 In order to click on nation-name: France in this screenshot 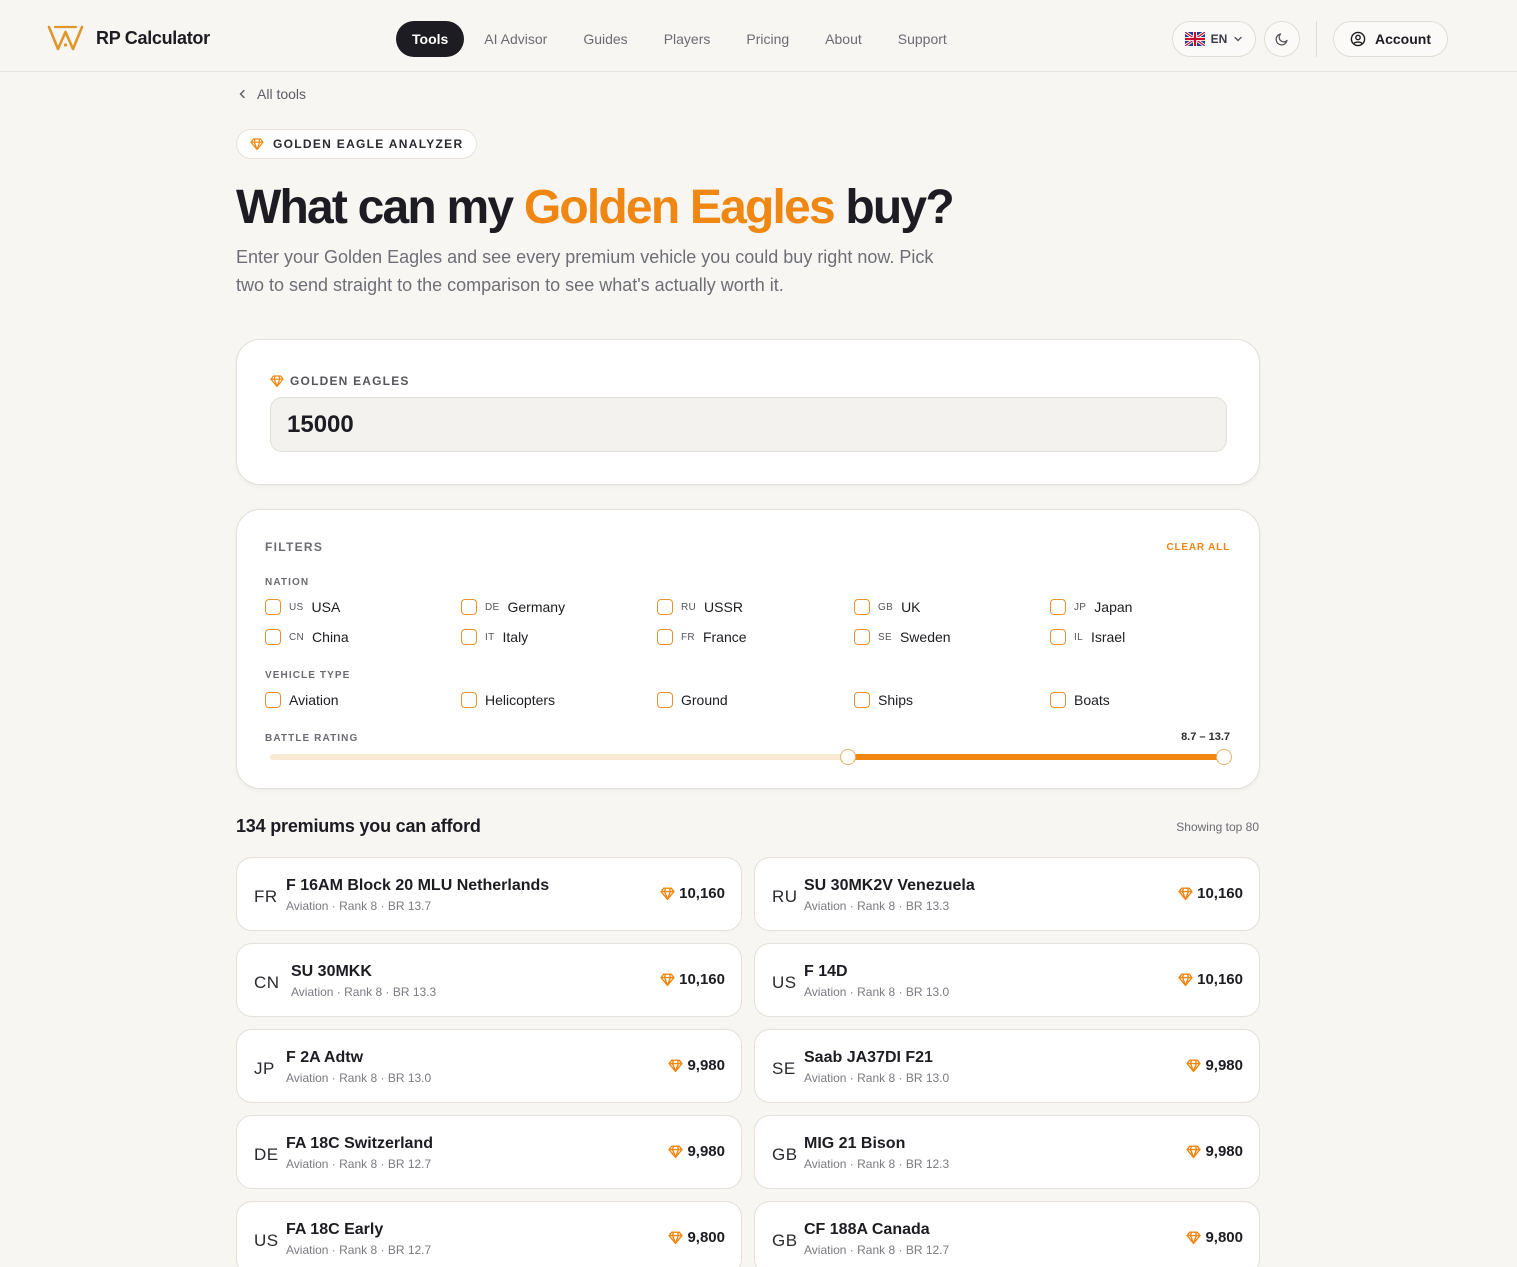, I will do `click(724, 637)`.